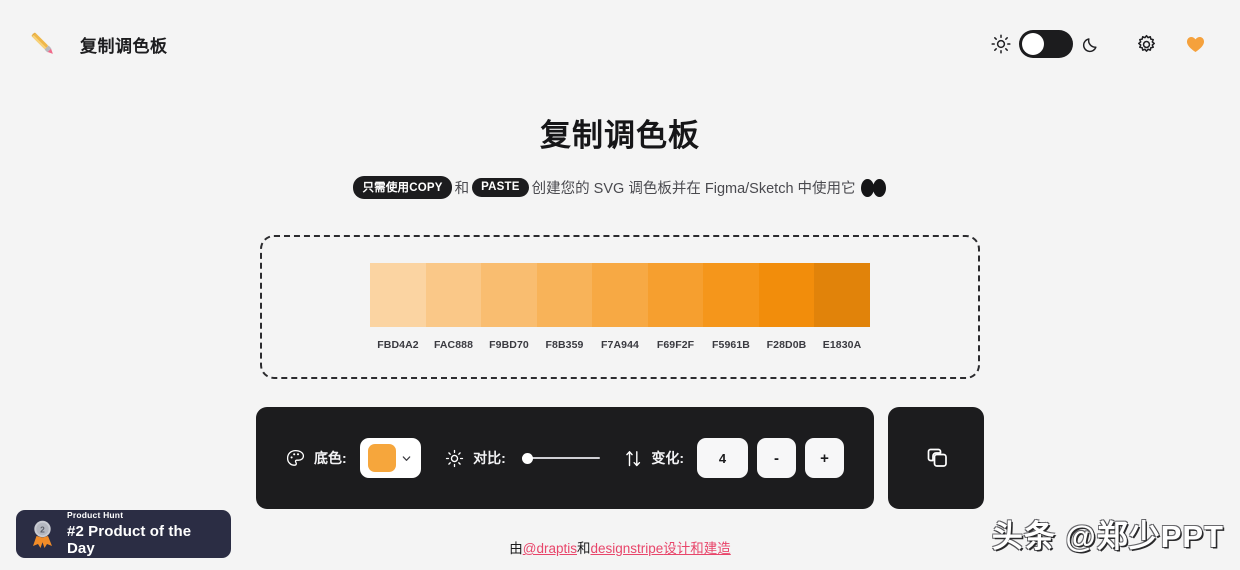 Image resolution: width=1240 pixels, height=570 pixels. I want to click on swatch-item: F7A944, so click(620, 307).